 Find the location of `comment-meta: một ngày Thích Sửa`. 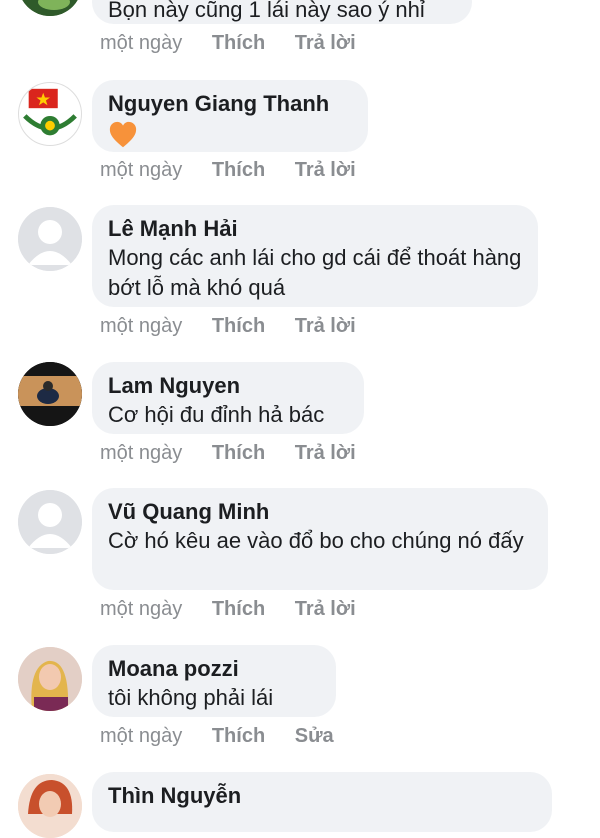

comment-meta: một ngày Thích Sửa is located at coordinates (229, 736).